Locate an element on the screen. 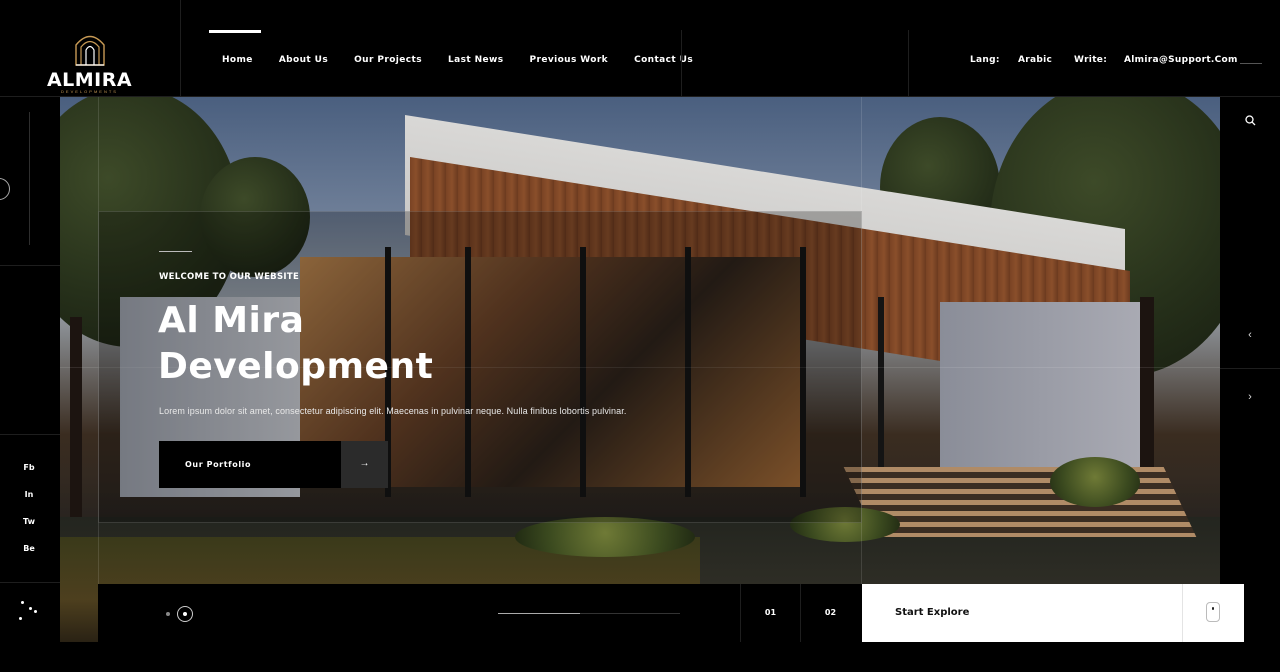 The height and width of the screenshot is (672, 1280). search-button is located at coordinates (1250, 124).